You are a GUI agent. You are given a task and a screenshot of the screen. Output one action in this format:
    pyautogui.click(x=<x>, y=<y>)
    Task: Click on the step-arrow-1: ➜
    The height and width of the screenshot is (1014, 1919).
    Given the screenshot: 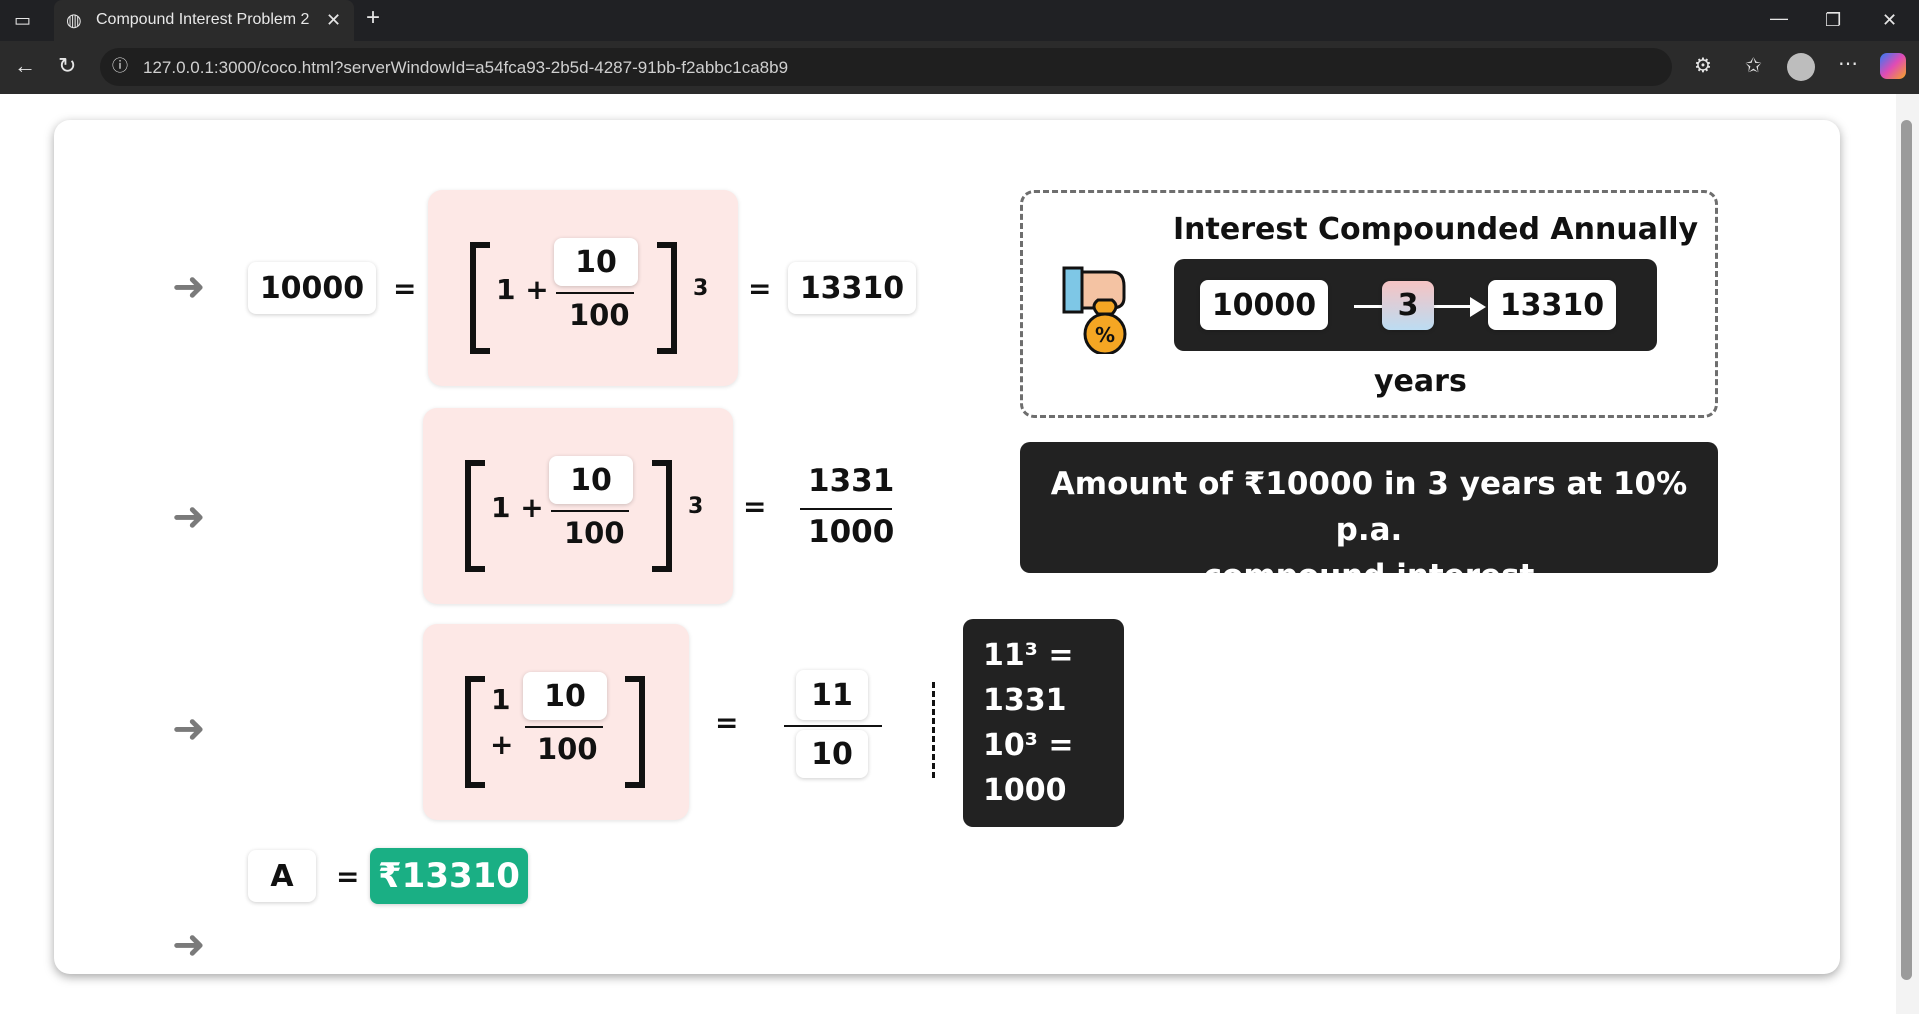 What is the action you would take?
    pyautogui.click(x=189, y=287)
    